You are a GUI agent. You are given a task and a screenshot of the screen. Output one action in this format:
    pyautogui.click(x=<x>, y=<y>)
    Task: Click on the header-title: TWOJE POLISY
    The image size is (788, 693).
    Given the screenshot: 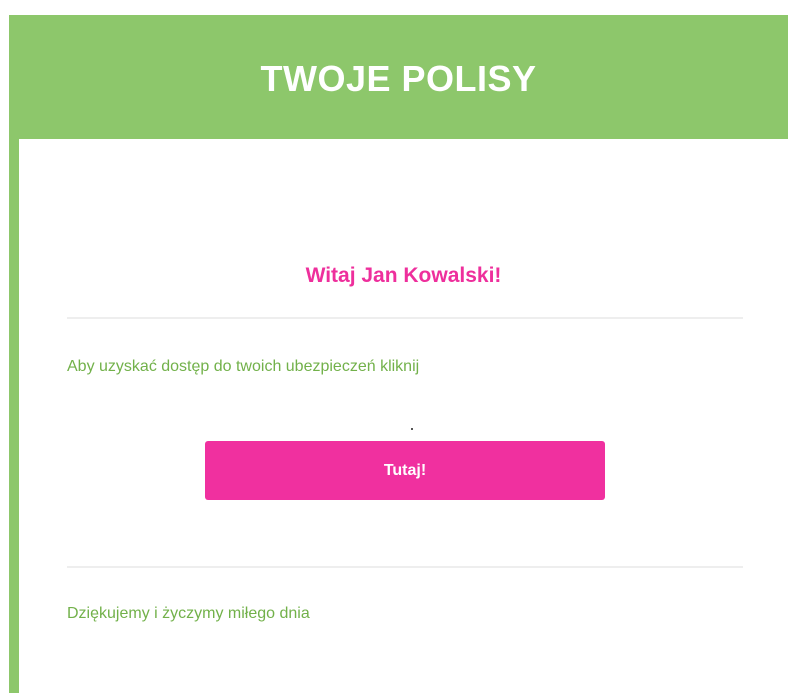 What is the action you would take?
    pyautogui.click(x=398, y=78)
    